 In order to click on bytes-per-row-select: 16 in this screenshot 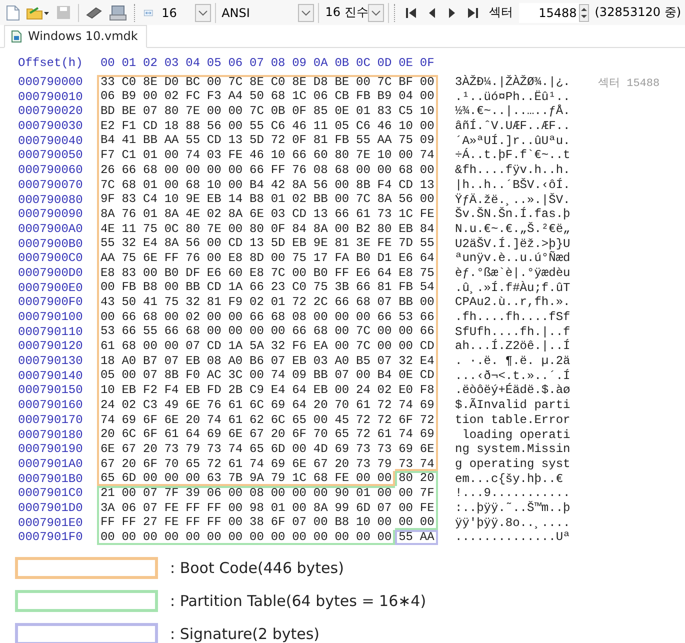, I will do `click(187, 12)`.